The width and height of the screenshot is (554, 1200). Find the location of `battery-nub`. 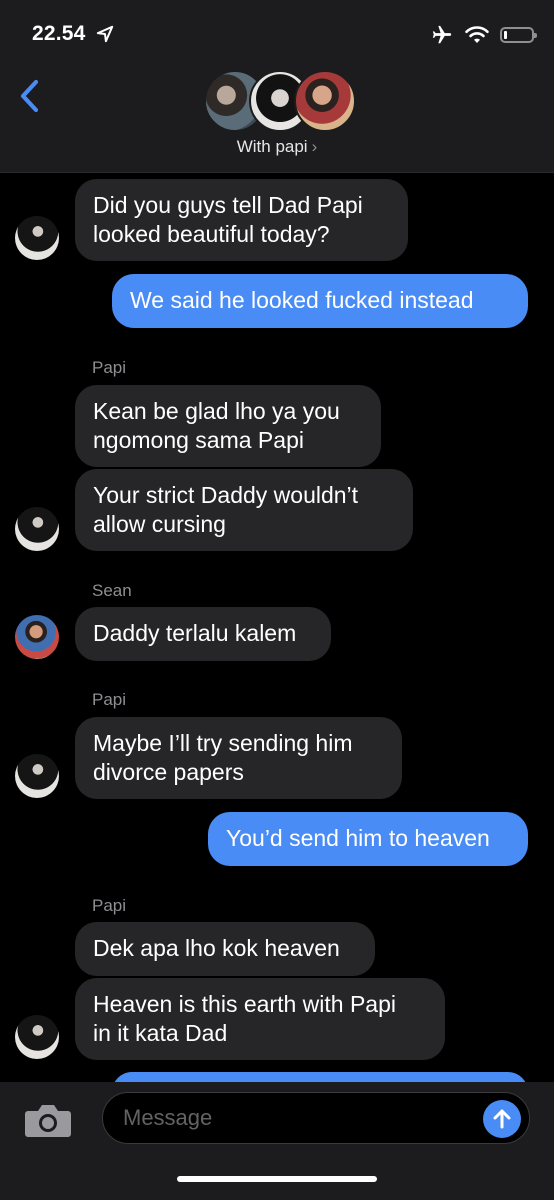

battery-nub is located at coordinates (535, 35).